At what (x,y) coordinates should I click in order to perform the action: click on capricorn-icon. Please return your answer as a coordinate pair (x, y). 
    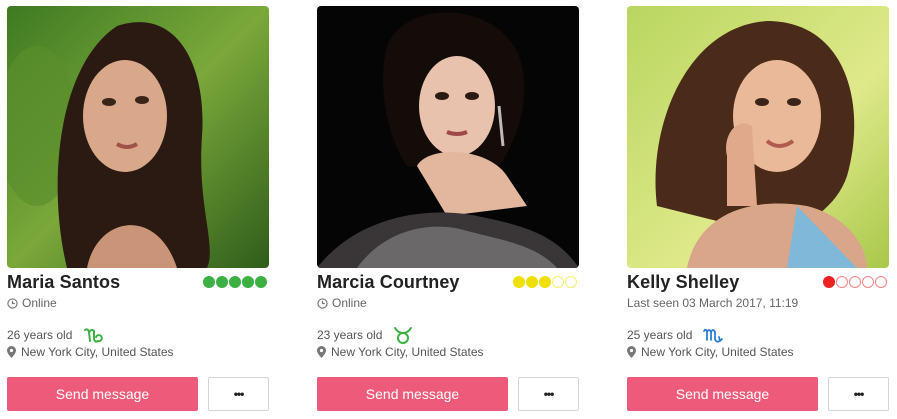
    Looking at the image, I should click on (94, 335).